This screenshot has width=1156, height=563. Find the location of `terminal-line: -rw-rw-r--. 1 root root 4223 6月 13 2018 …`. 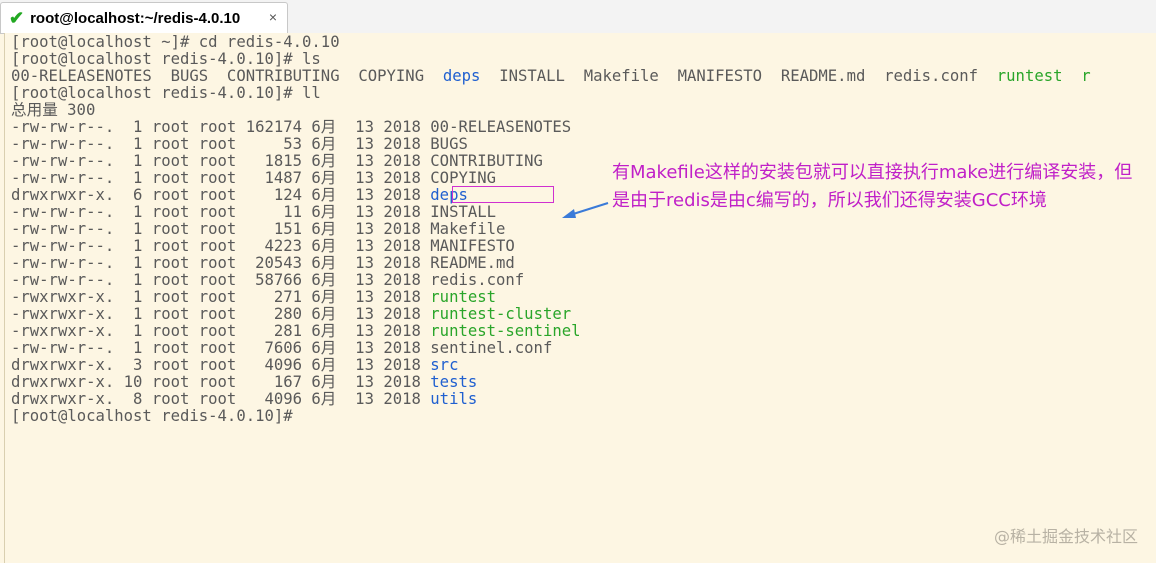

terminal-line: -rw-rw-r--. 1 root root 4223 6月 13 2018 … is located at coordinates (263, 246).